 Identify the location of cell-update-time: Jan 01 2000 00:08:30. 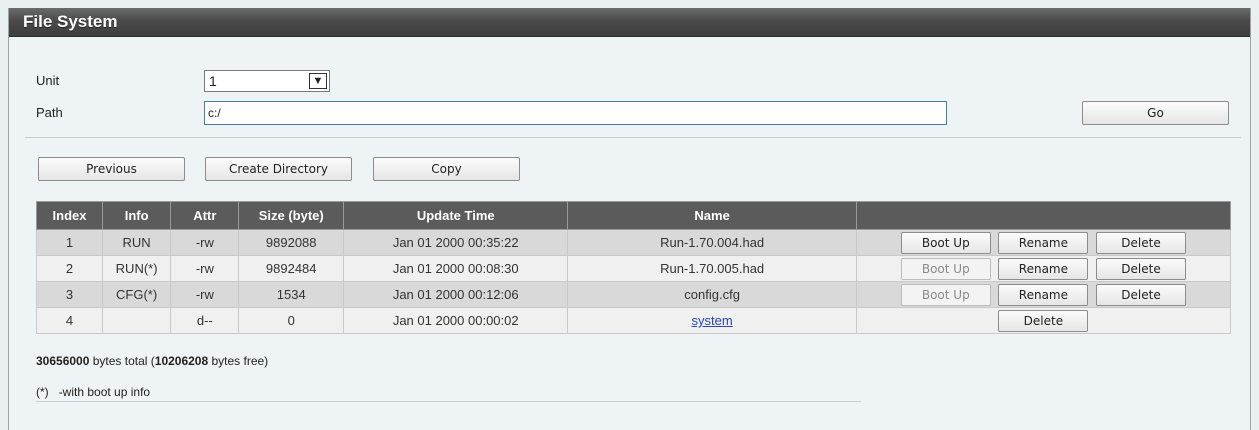
(455, 268).